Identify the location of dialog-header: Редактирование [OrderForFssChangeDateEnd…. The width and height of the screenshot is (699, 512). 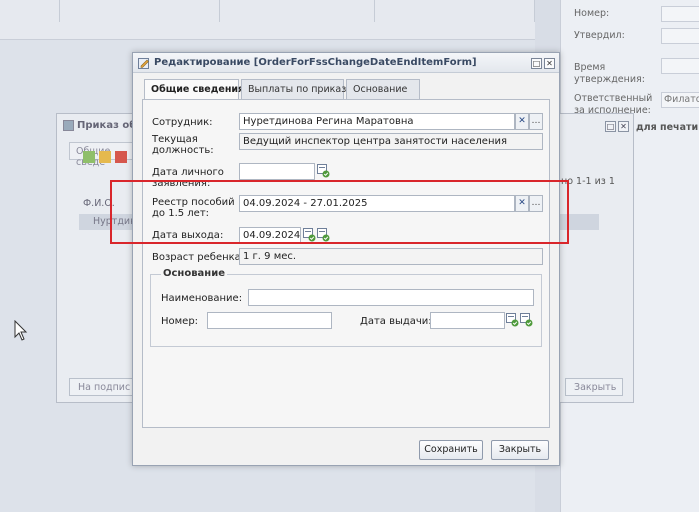
(346, 63).